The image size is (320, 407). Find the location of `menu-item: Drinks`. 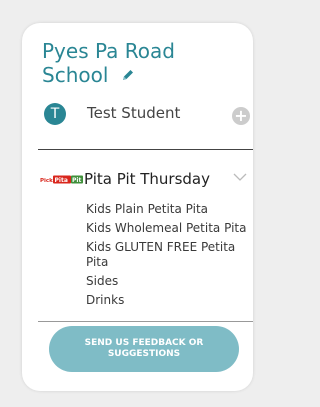

menu-item: Drinks is located at coordinates (168, 300).